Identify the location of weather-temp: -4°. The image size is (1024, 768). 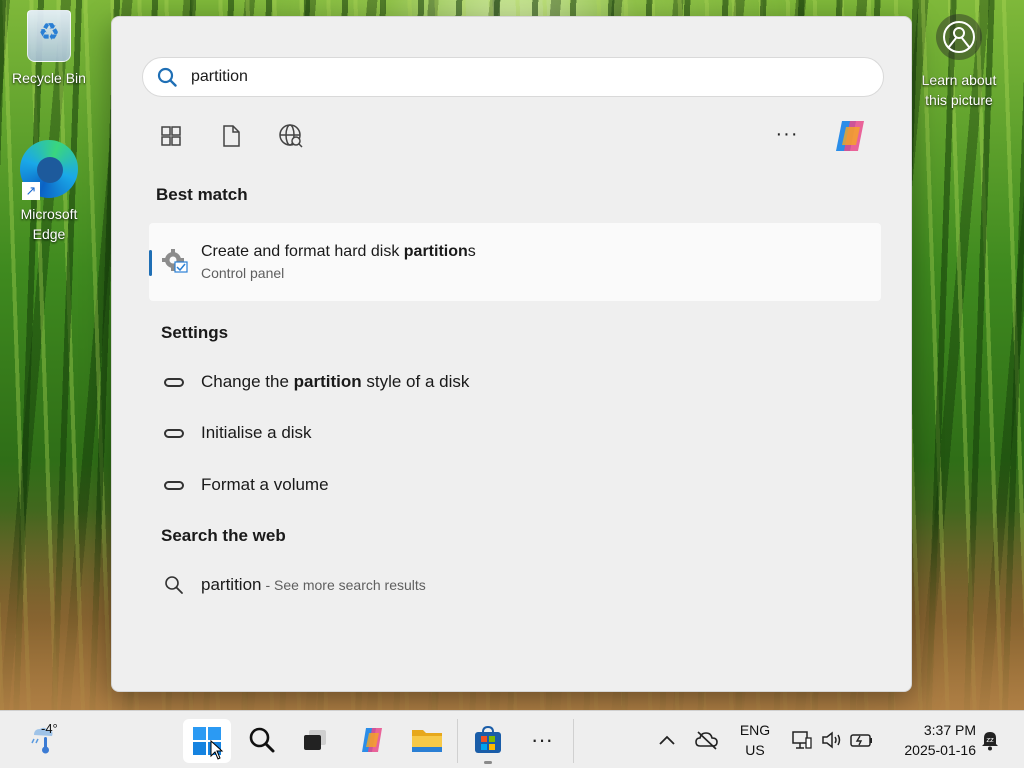
(49, 728).